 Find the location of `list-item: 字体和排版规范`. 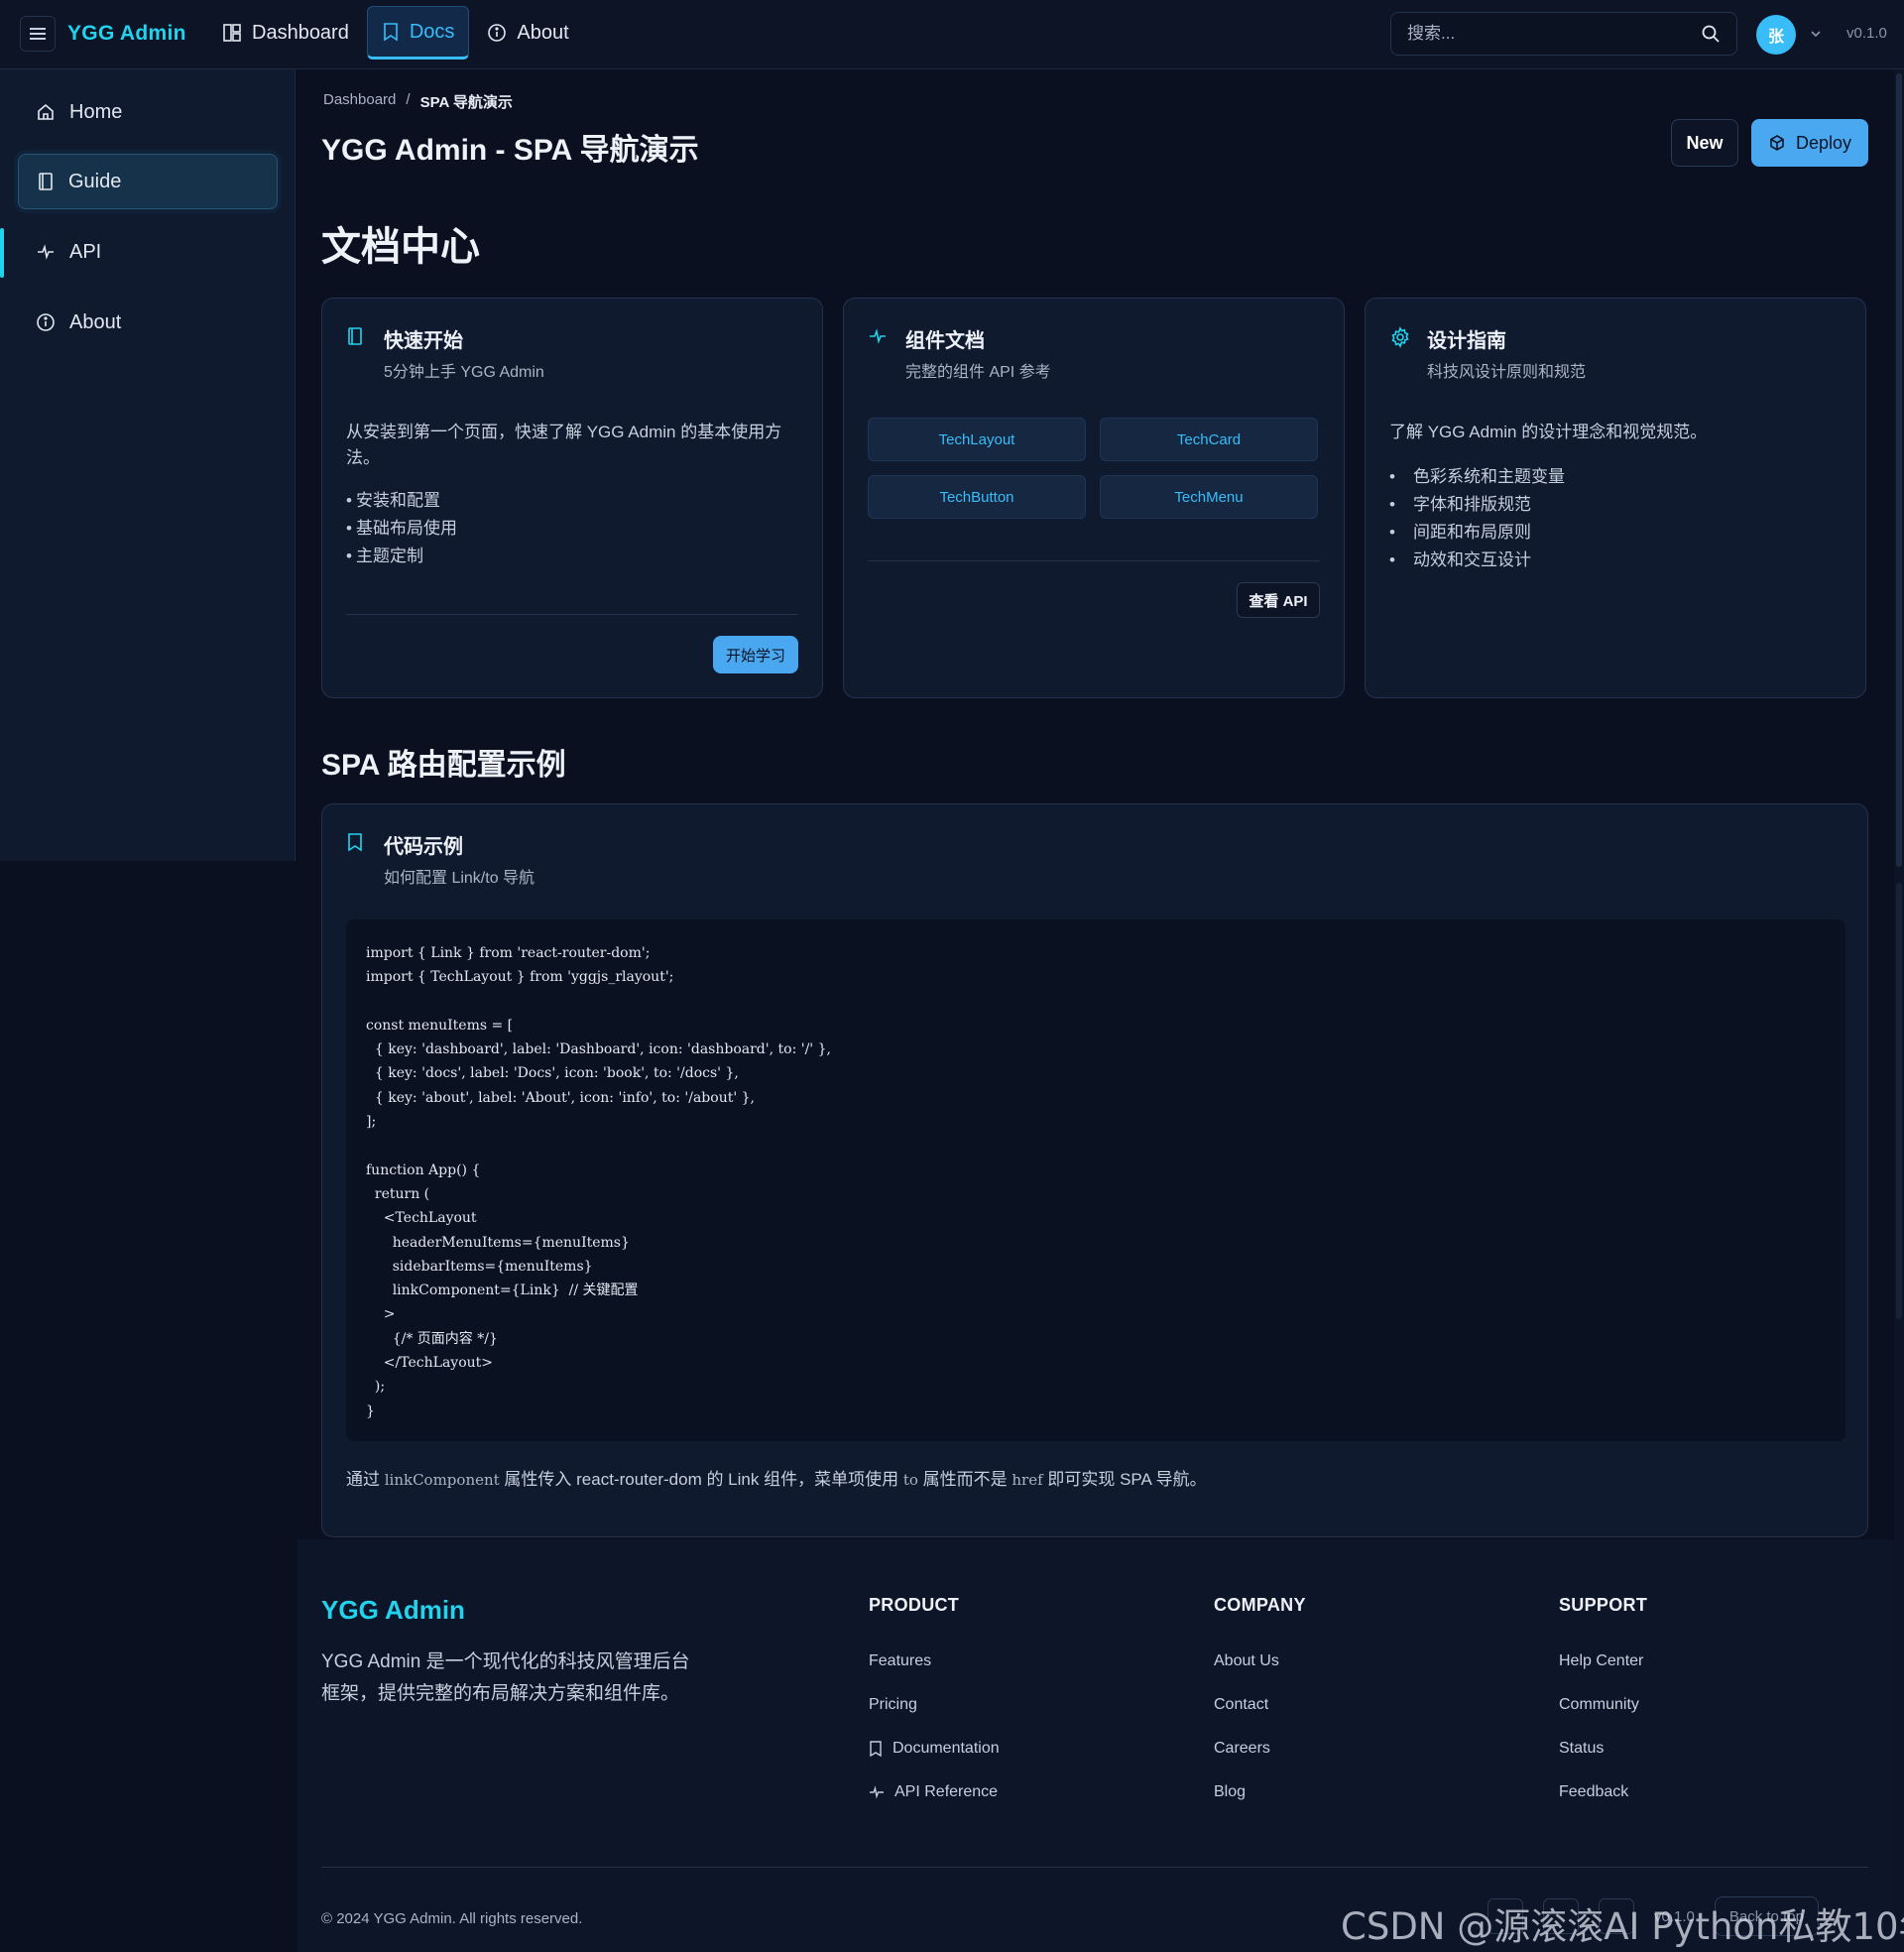

list-item: 字体和排版规范 is located at coordinates (1477, 505).